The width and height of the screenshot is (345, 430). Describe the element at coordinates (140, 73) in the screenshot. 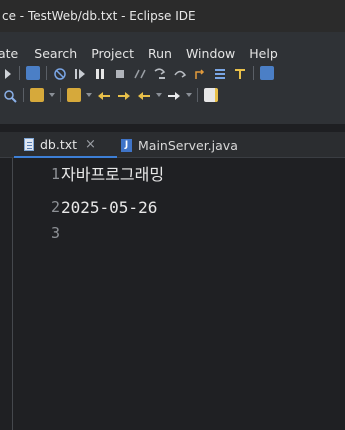

I see `disconnect-icon` at that location.